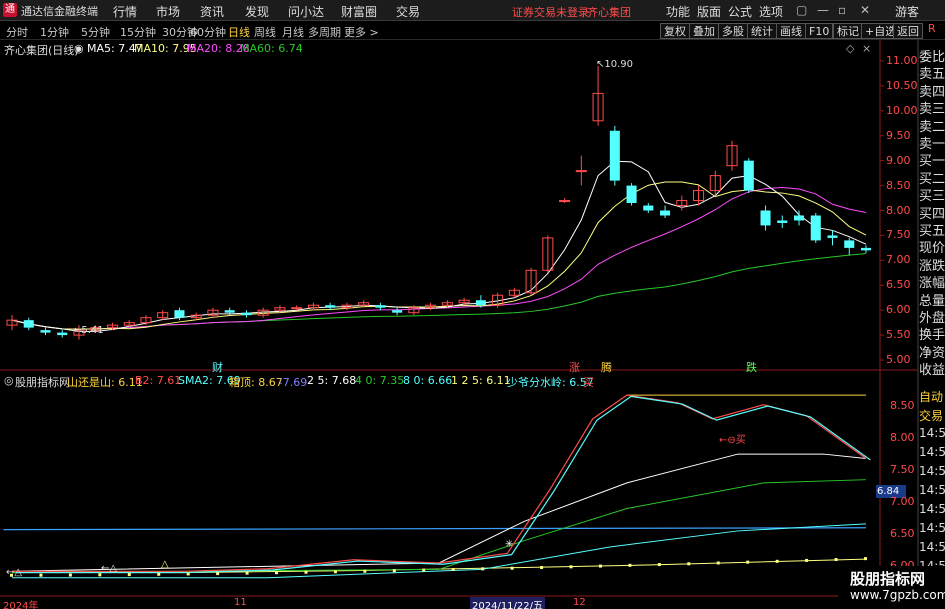 The width and height of the screenshot is (945, 609). Describe the element at coordinates (931, 194) in the screenshot. I see `quote-field-label: 买三` at that location.